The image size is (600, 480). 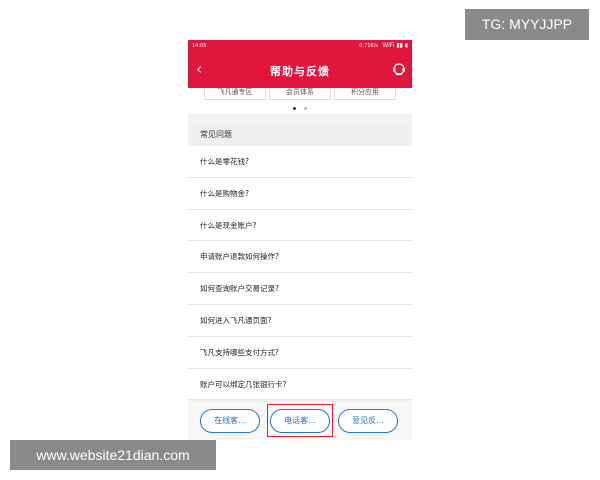 I want to click on category-item: 会员体系, so click(x=300, y=94).